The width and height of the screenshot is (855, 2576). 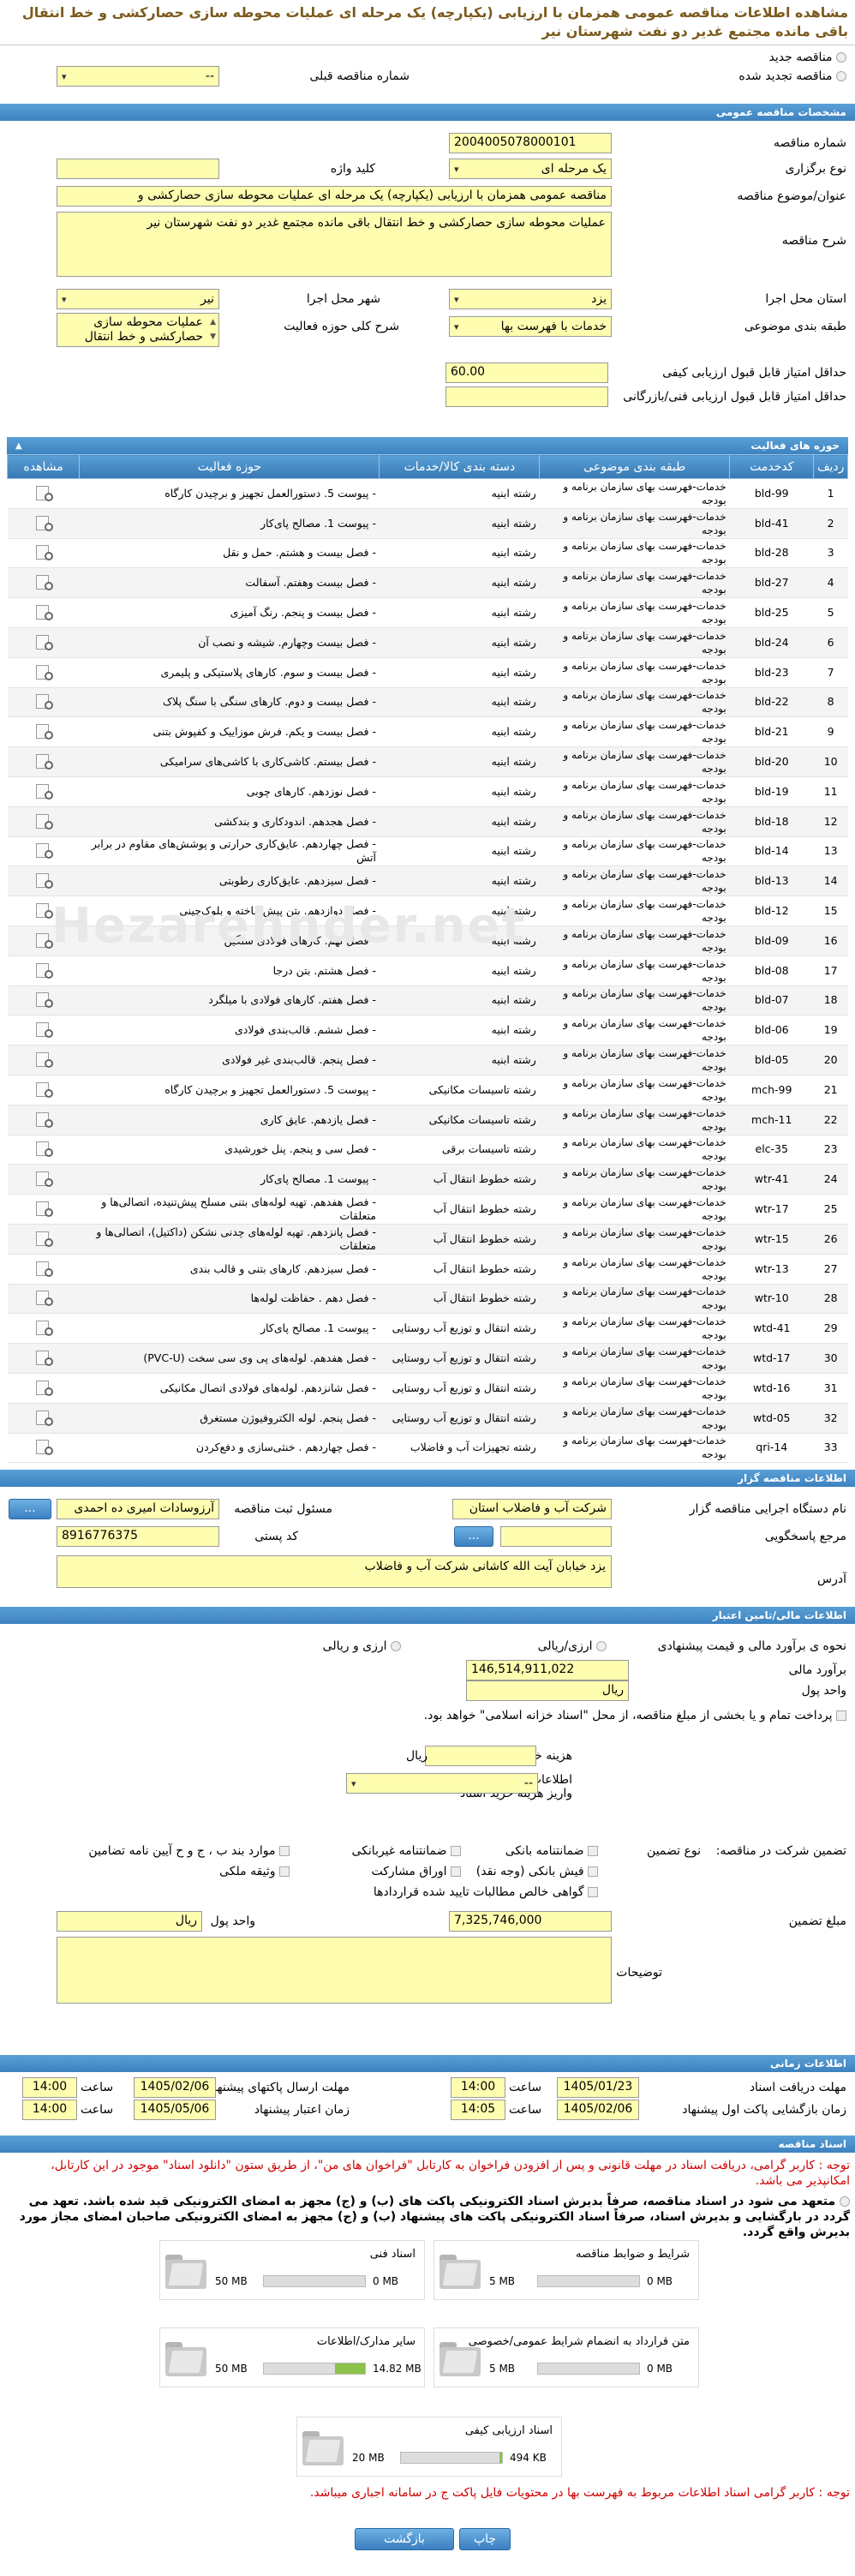 What do you see at coordinates (48, 974) in the screenshot?
I see `magnifier-shape` at bounding box center [48, 974].